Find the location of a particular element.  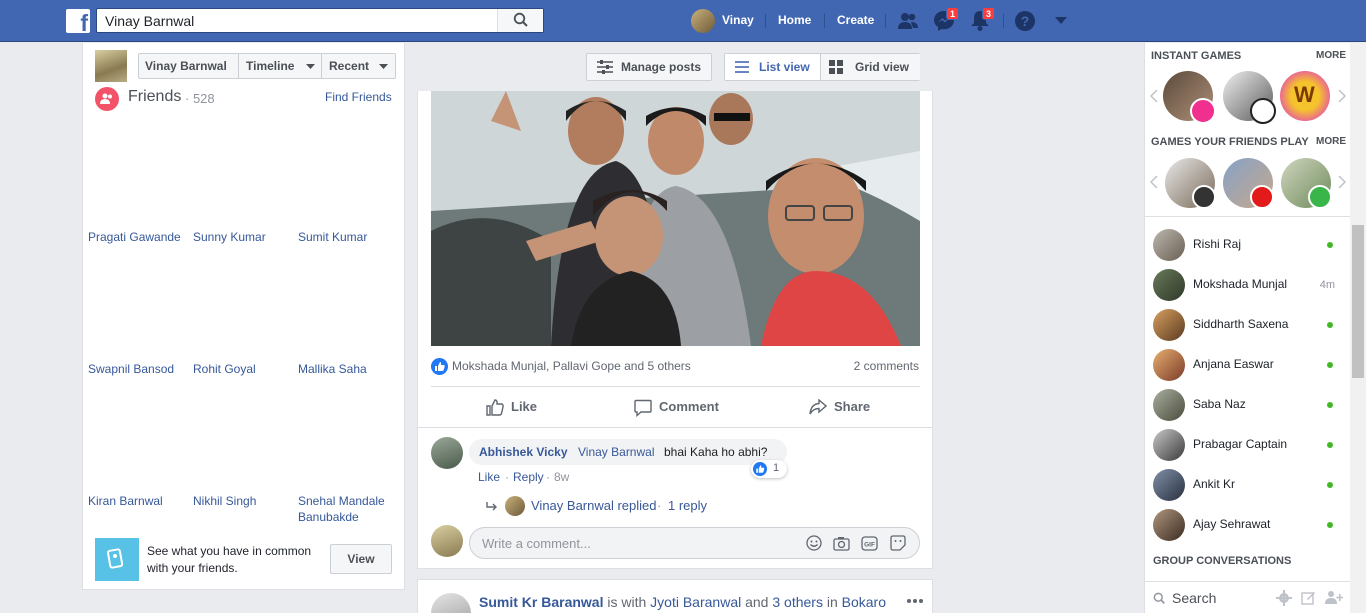

post-author-link: Sumit Kr Baranwal is located at coordinates (541, 602).